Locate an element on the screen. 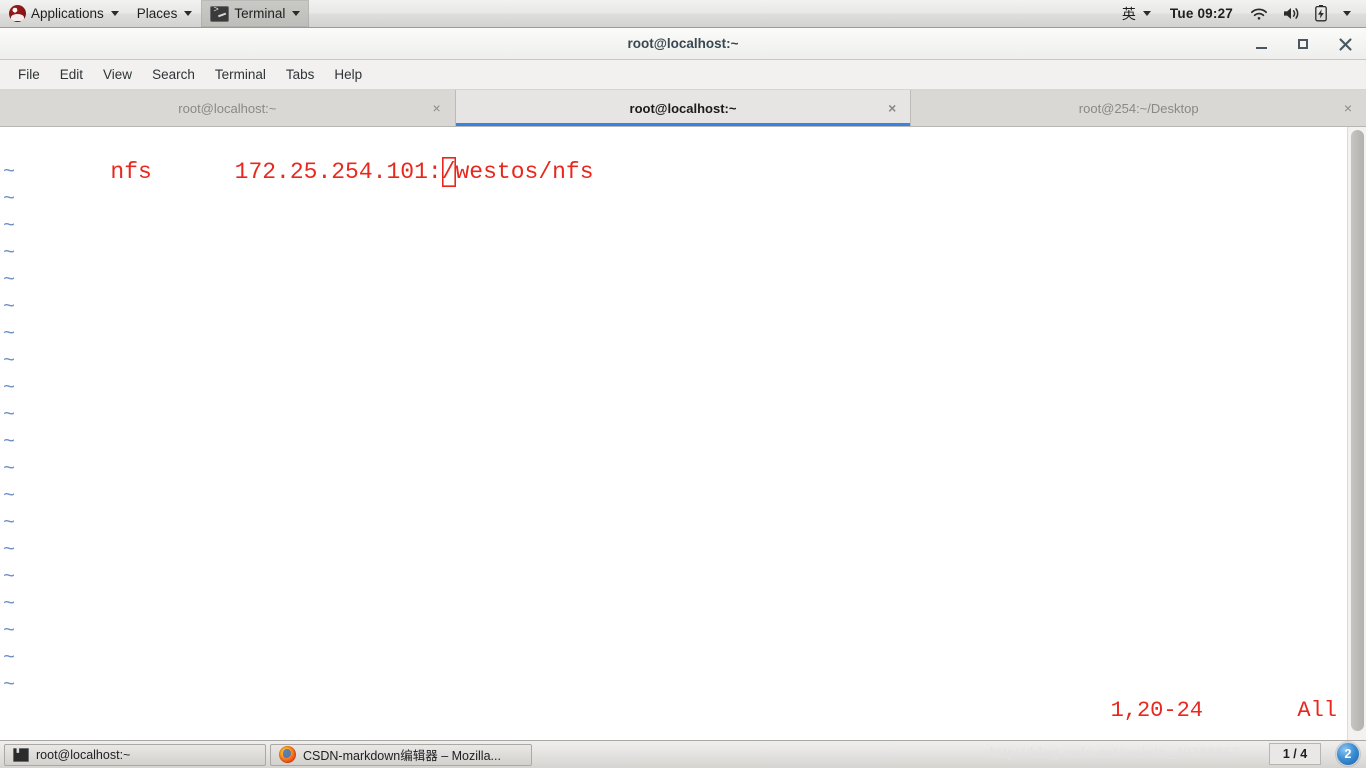 This screenshot has height=768, width=1366. menu-tabs: Tabs is located at coordinates (300, 74).